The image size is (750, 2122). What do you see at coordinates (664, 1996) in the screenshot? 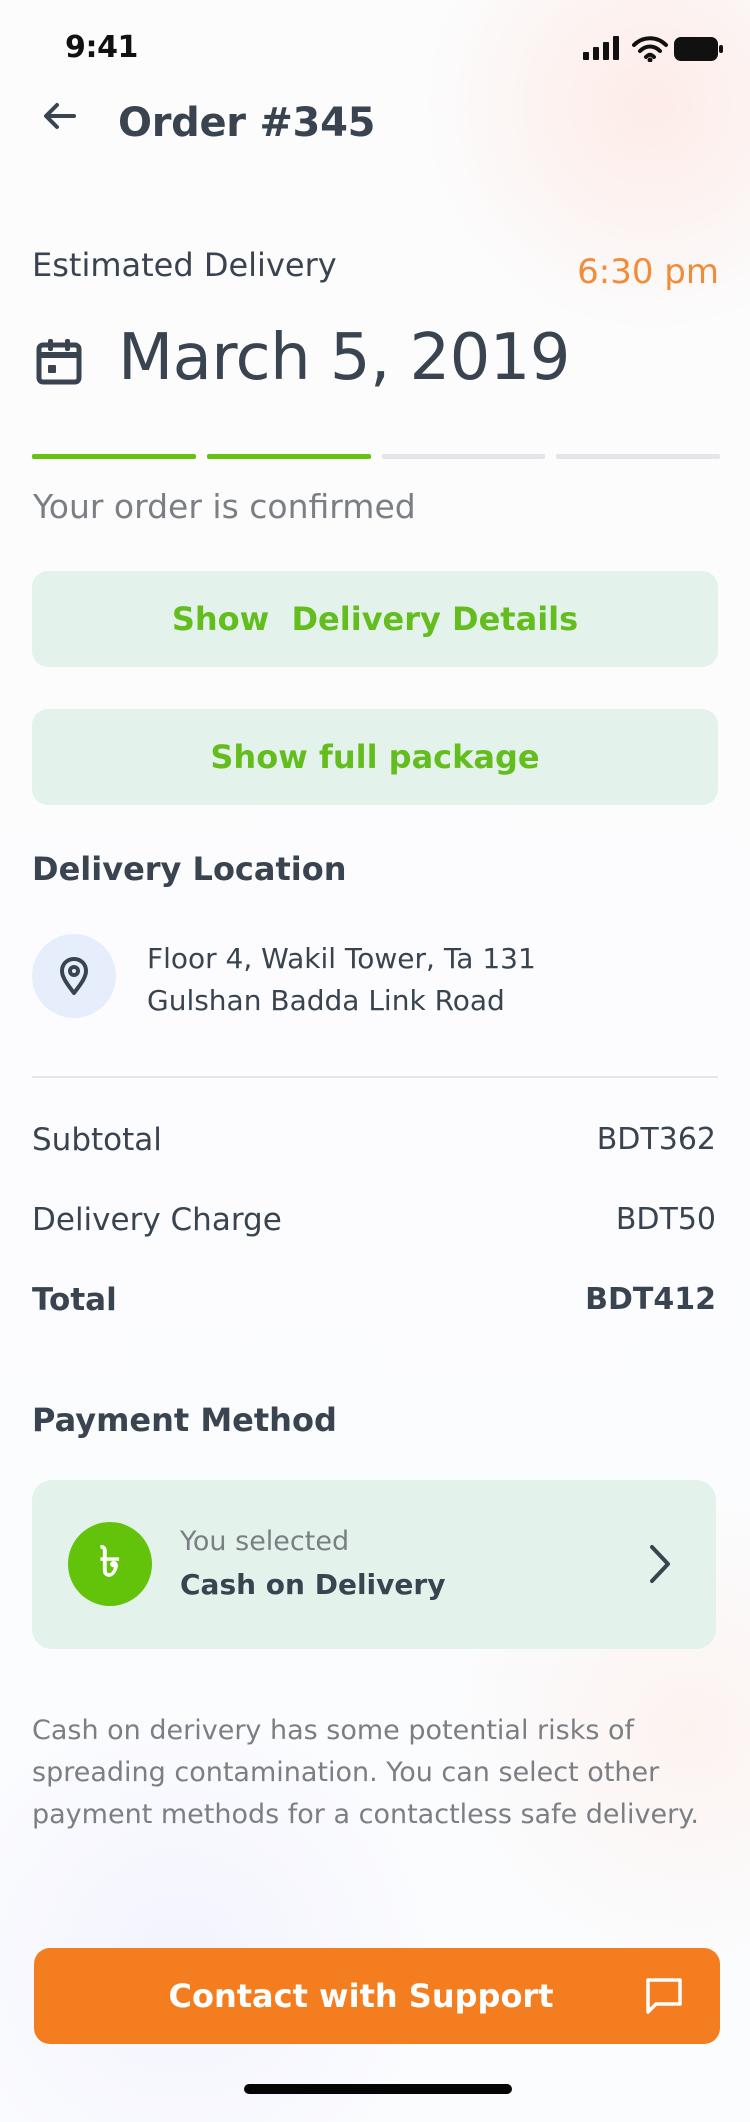
I see `chat-icon` at bounding box center [664, 1996].